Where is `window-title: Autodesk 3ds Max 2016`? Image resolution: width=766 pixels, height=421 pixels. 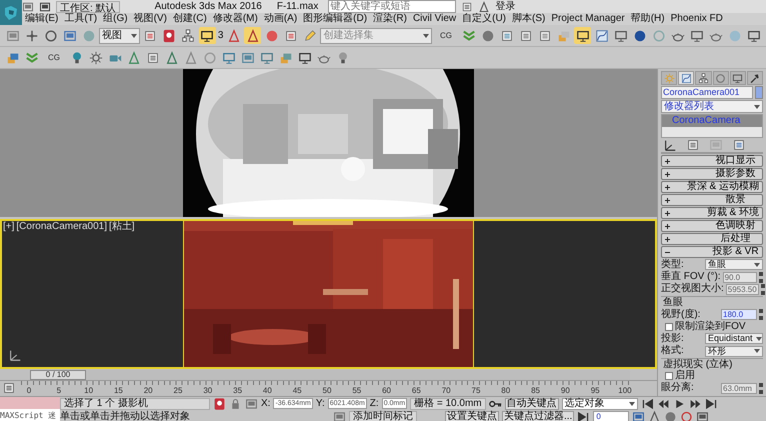
window-title: Autodesk 3ds Max 2016 is located at coordinates (208, 6).